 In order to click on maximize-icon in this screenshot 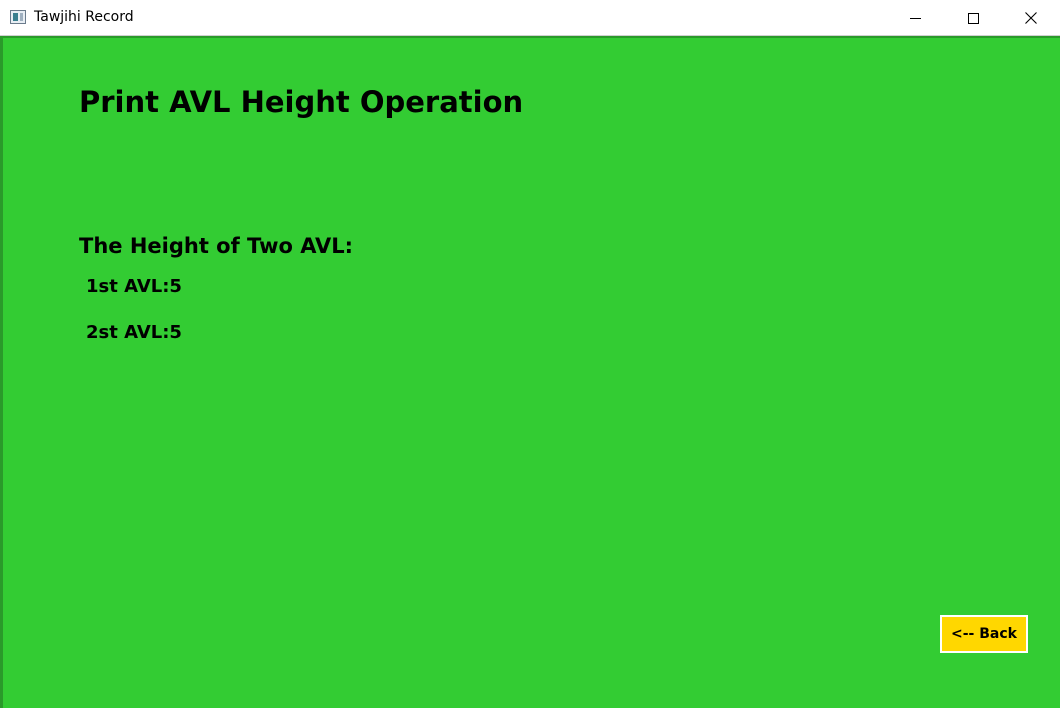, I will do `click(973, 18)`.